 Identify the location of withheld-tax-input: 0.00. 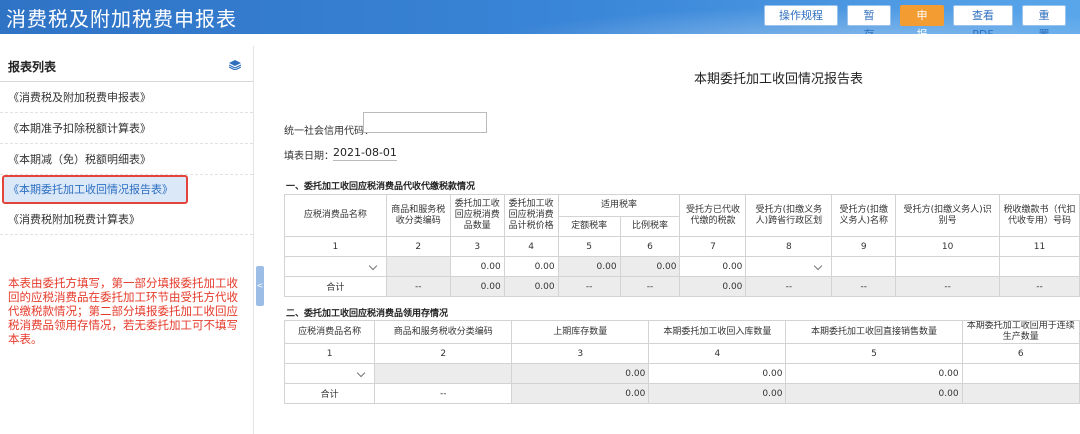
(713, 266).